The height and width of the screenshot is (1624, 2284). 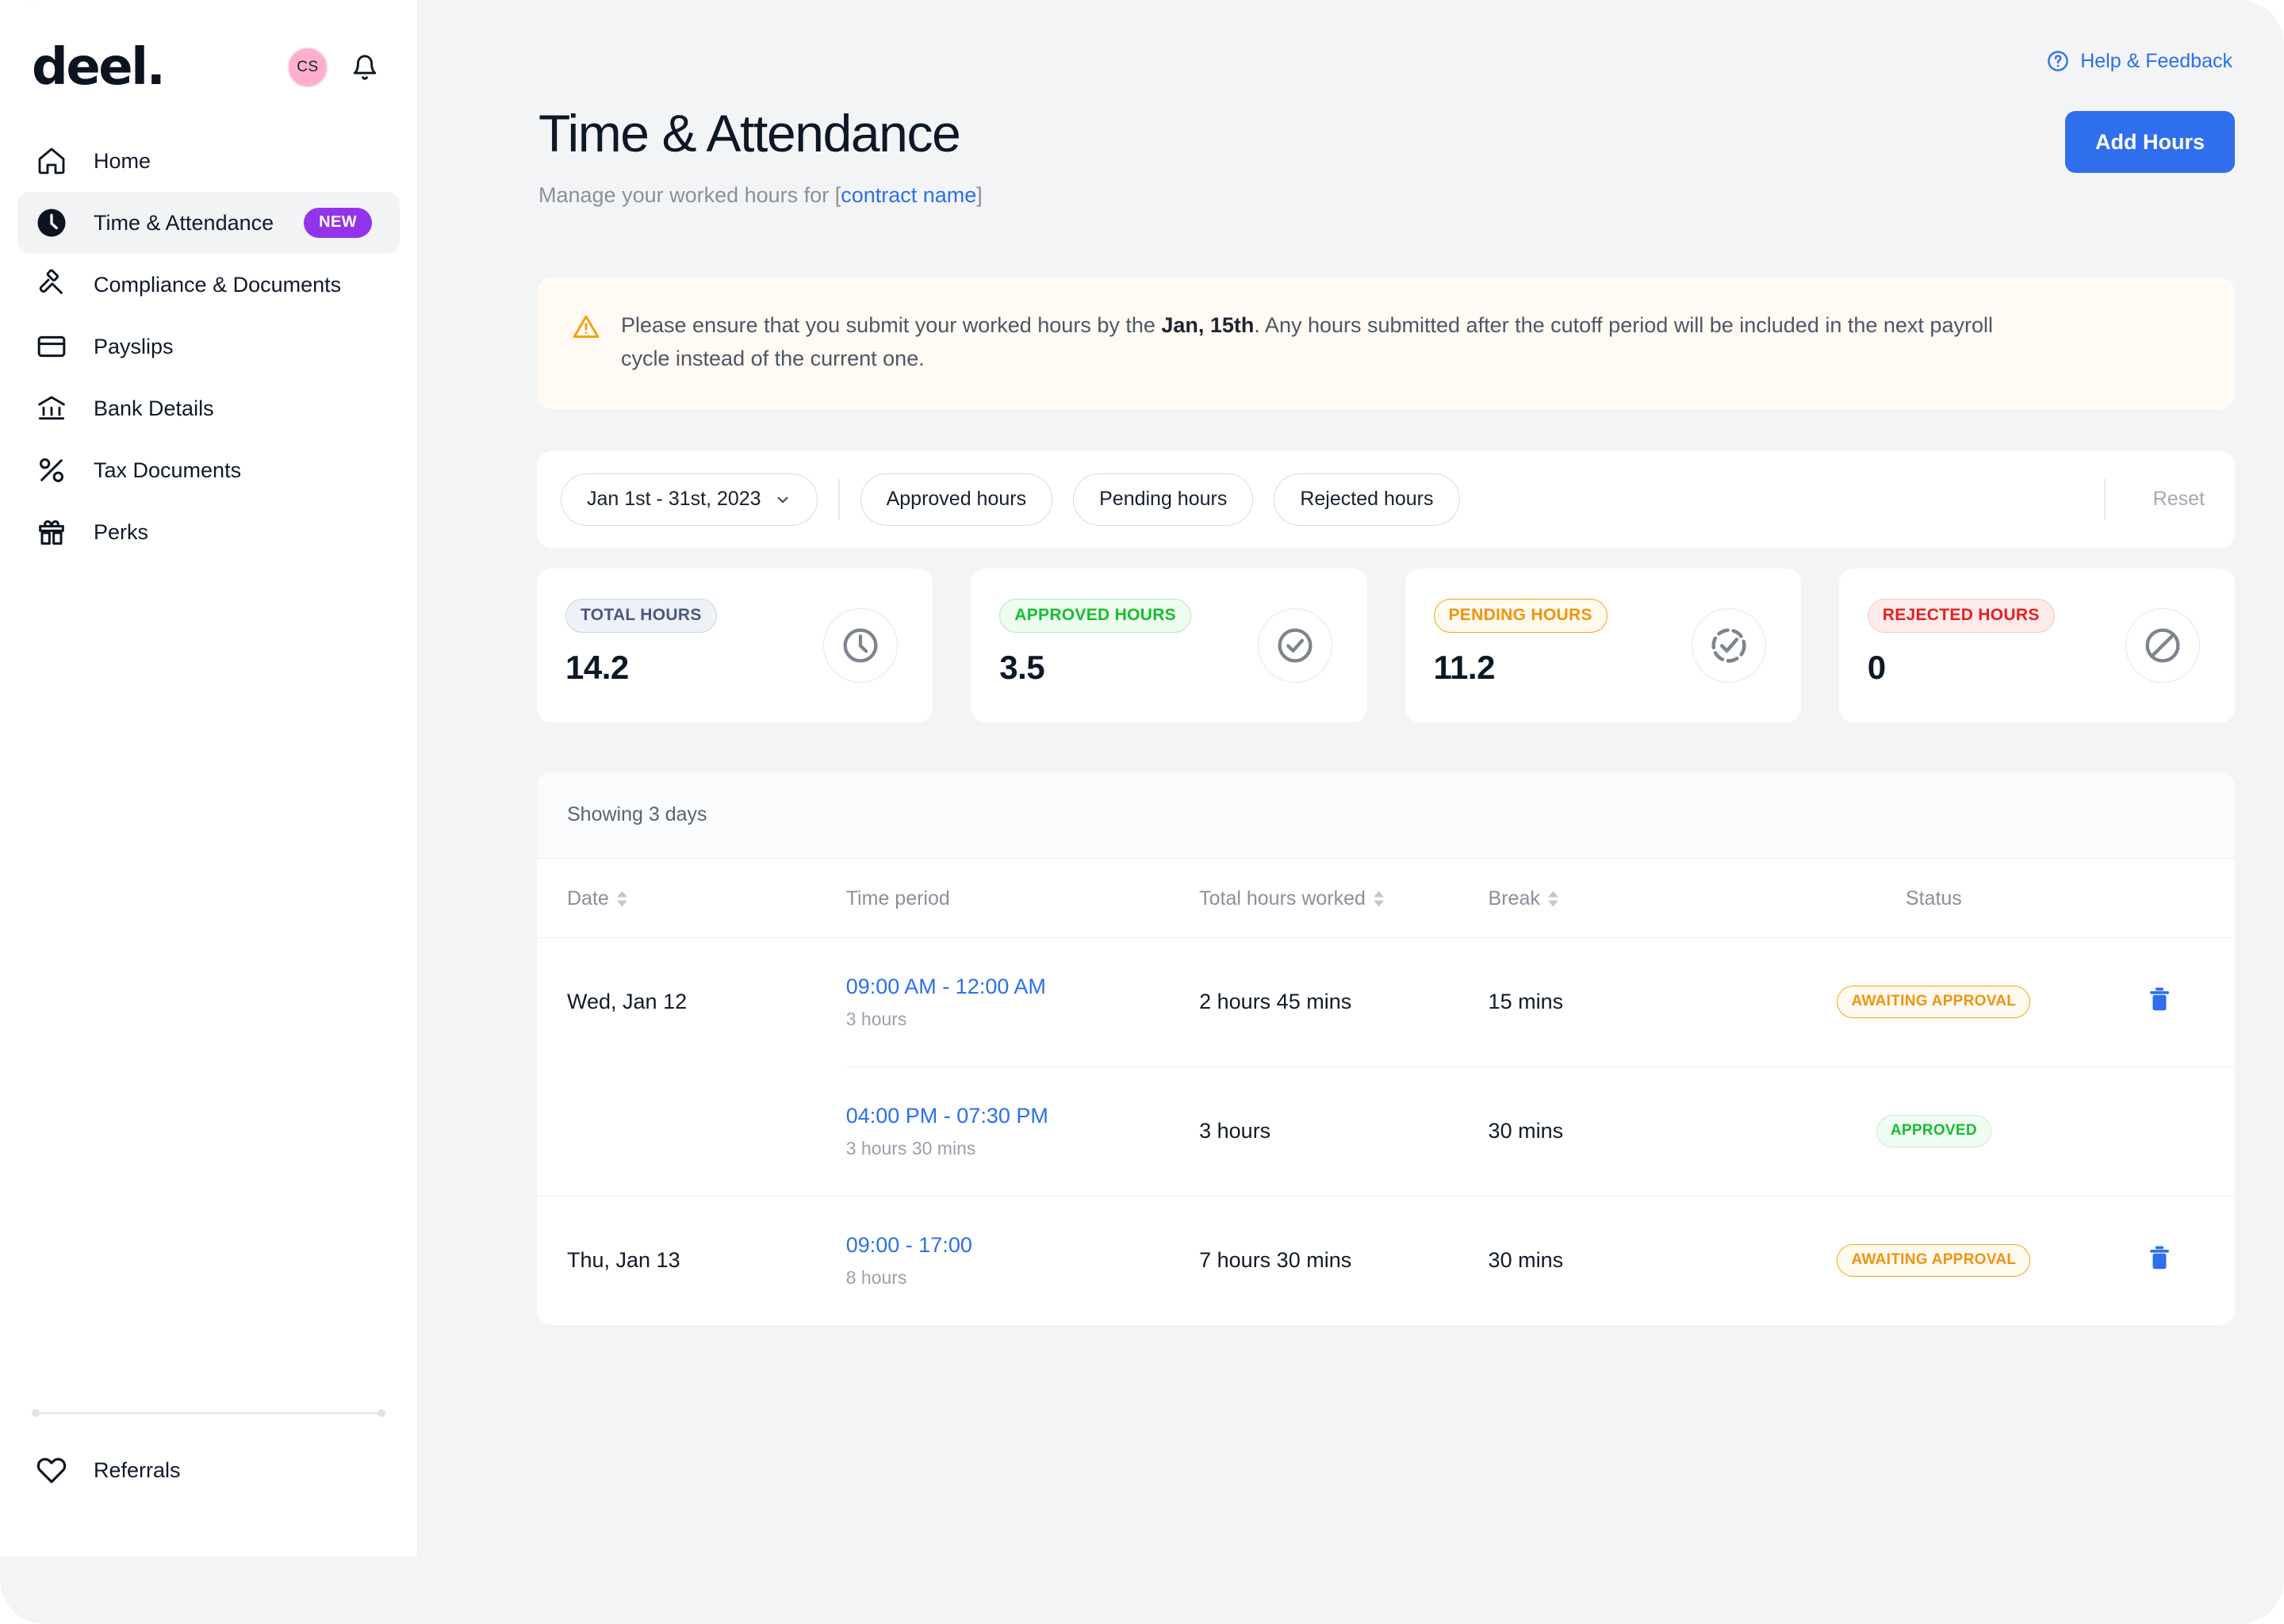 What do you see at coordinates (1367, 499) in the screenshot?
I see `filter-chip-rejected-hours: Rejected hours` at bounding box center [1367, 499].